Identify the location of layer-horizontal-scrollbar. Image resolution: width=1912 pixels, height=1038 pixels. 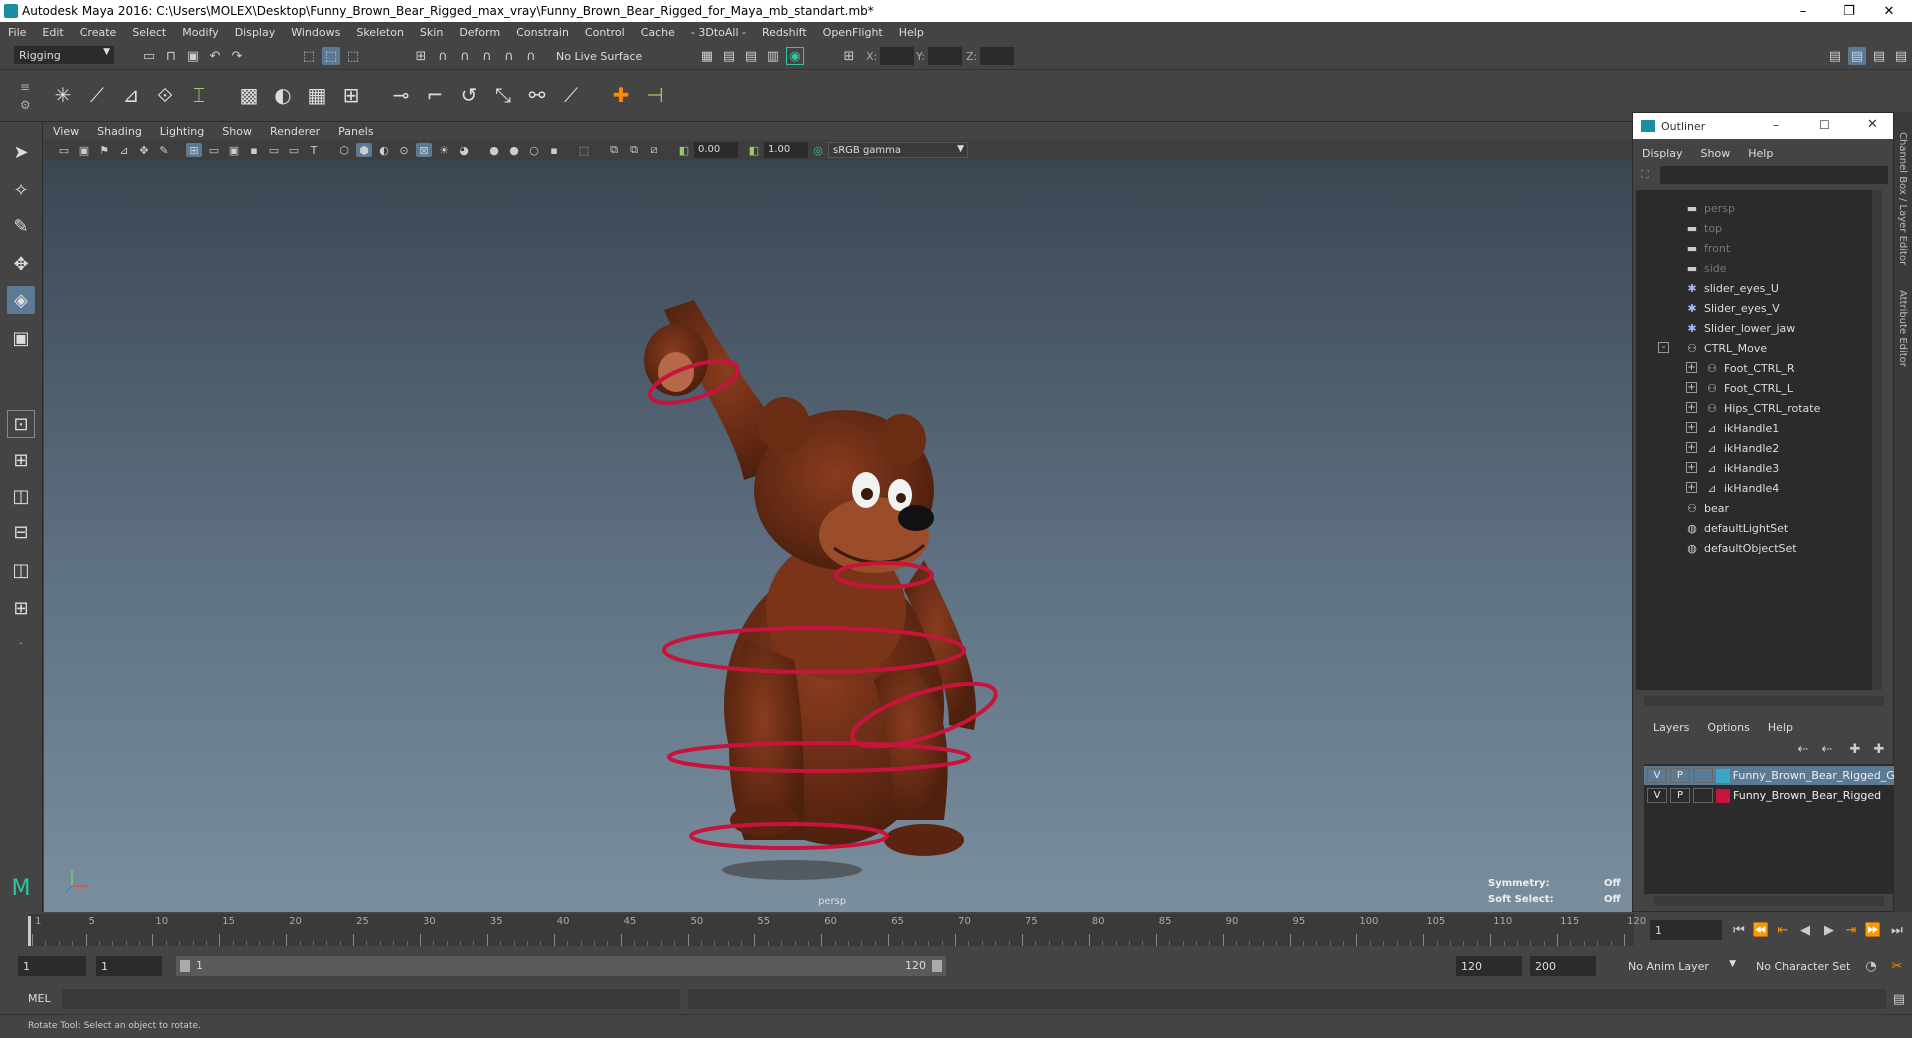
(1769, 901).